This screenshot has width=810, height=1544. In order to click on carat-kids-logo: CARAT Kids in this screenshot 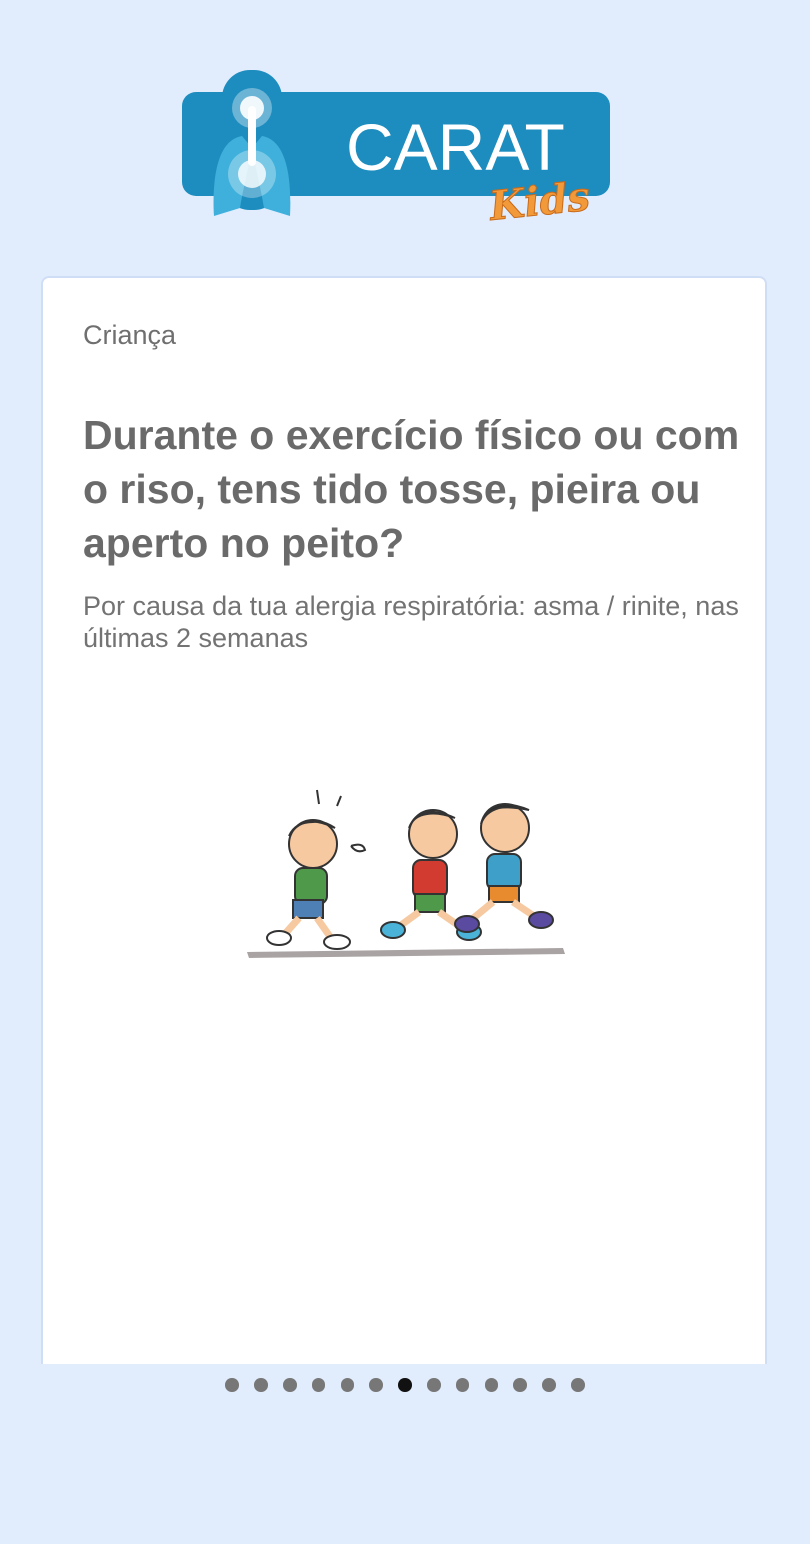, I will do `click(396, 147)`.